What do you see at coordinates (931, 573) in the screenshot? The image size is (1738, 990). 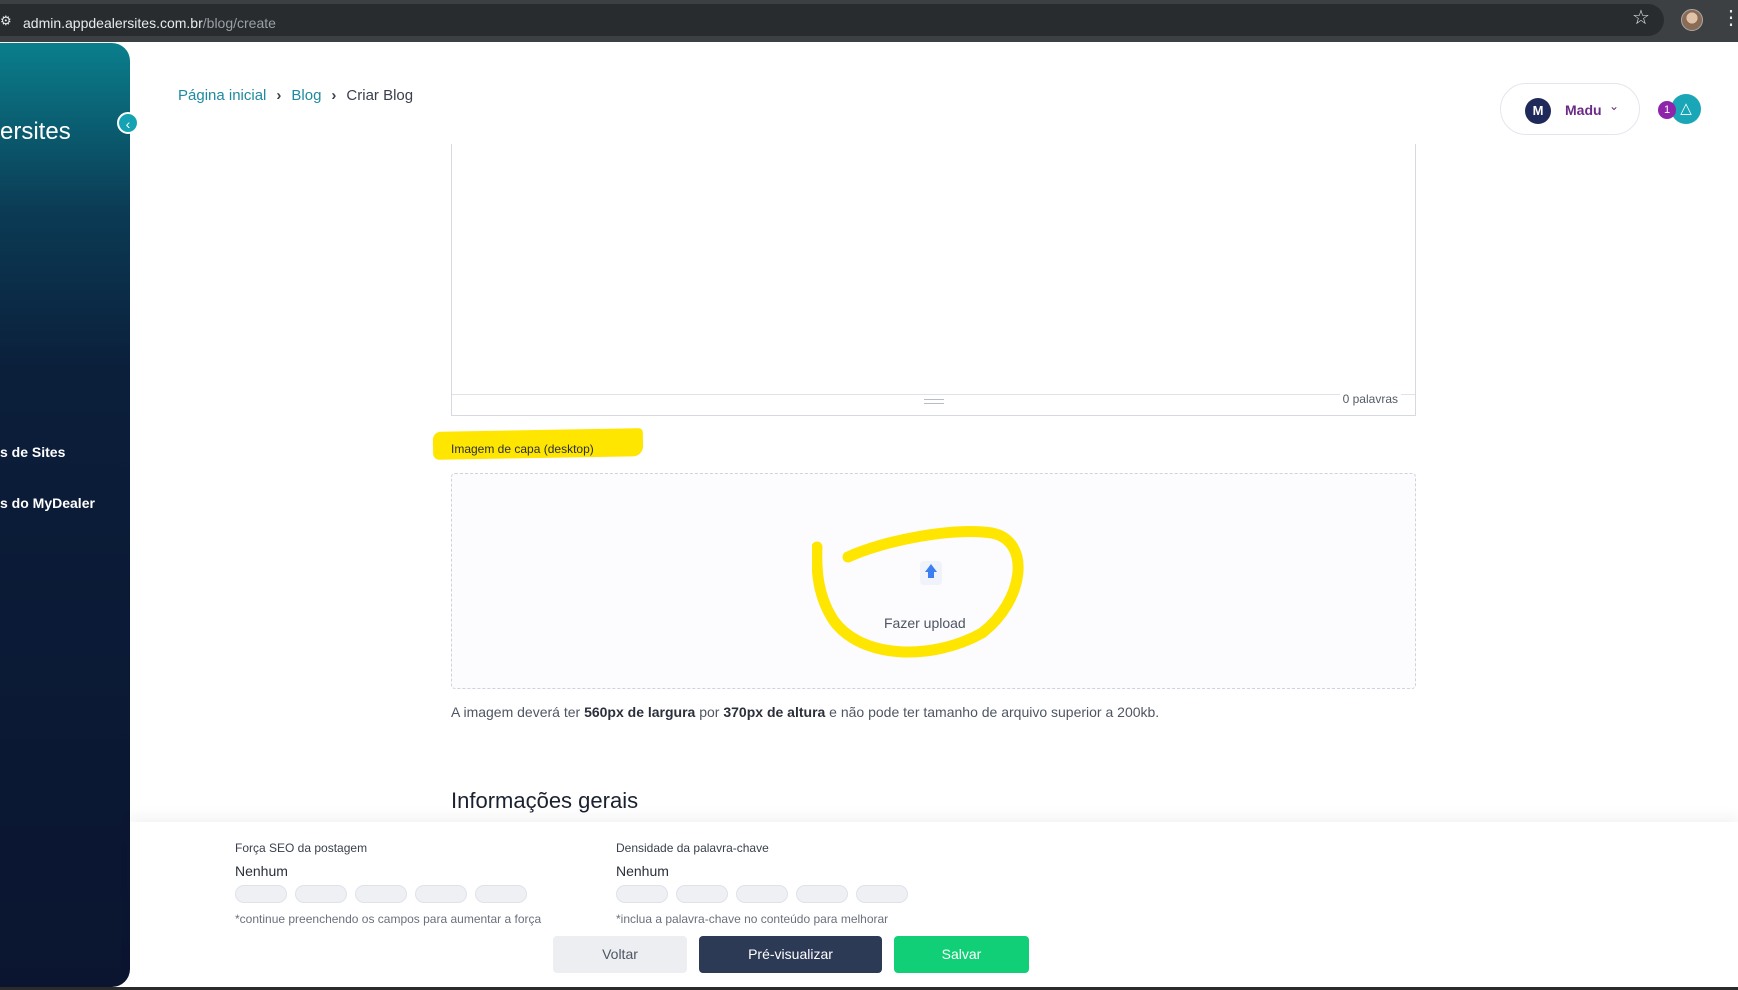 I see `upload-arrow-icon` at bounding box center [931, 573].